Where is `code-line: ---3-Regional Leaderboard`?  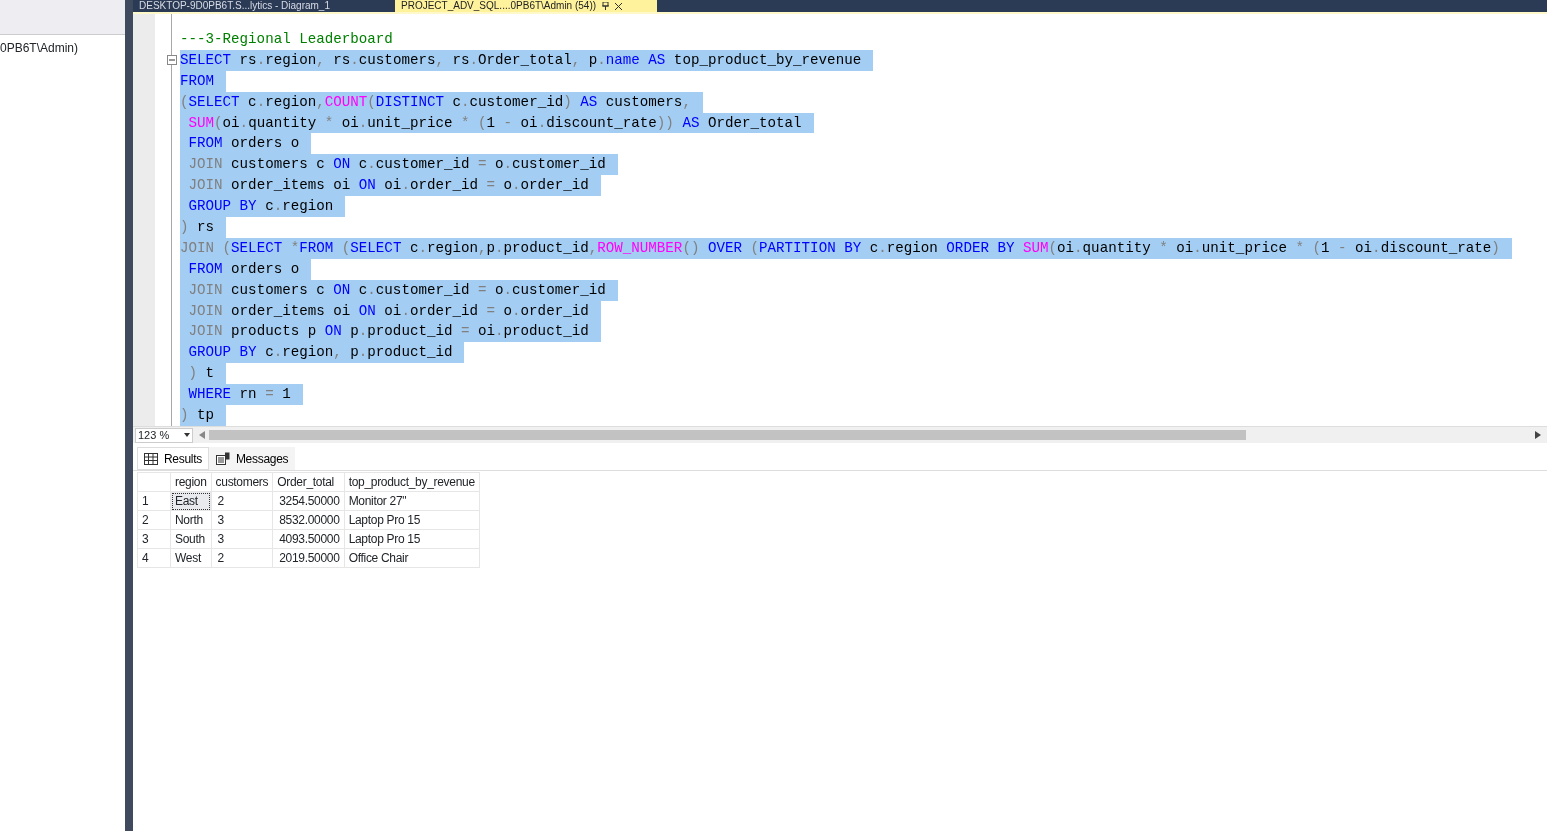
code-line: ---3-Regional Leaderboard is located at coordinates (287, 39).